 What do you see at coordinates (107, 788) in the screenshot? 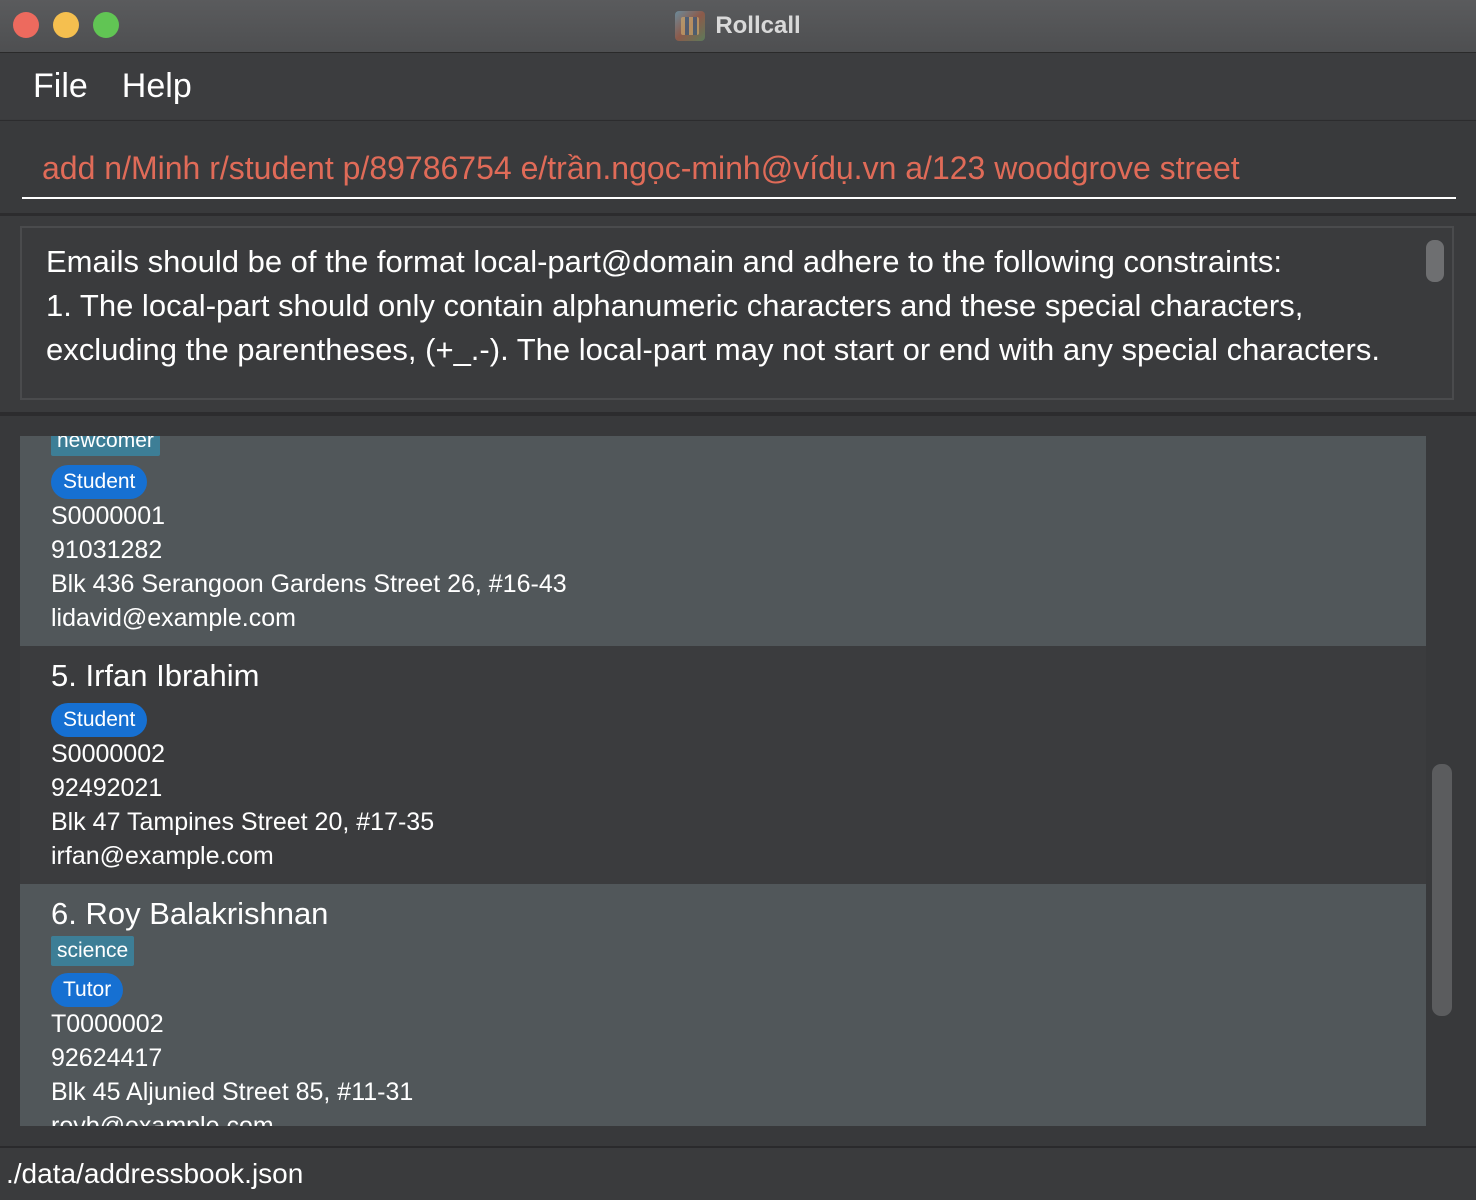
I see `person-phone: 92492021` at bounding box center [107, 788].